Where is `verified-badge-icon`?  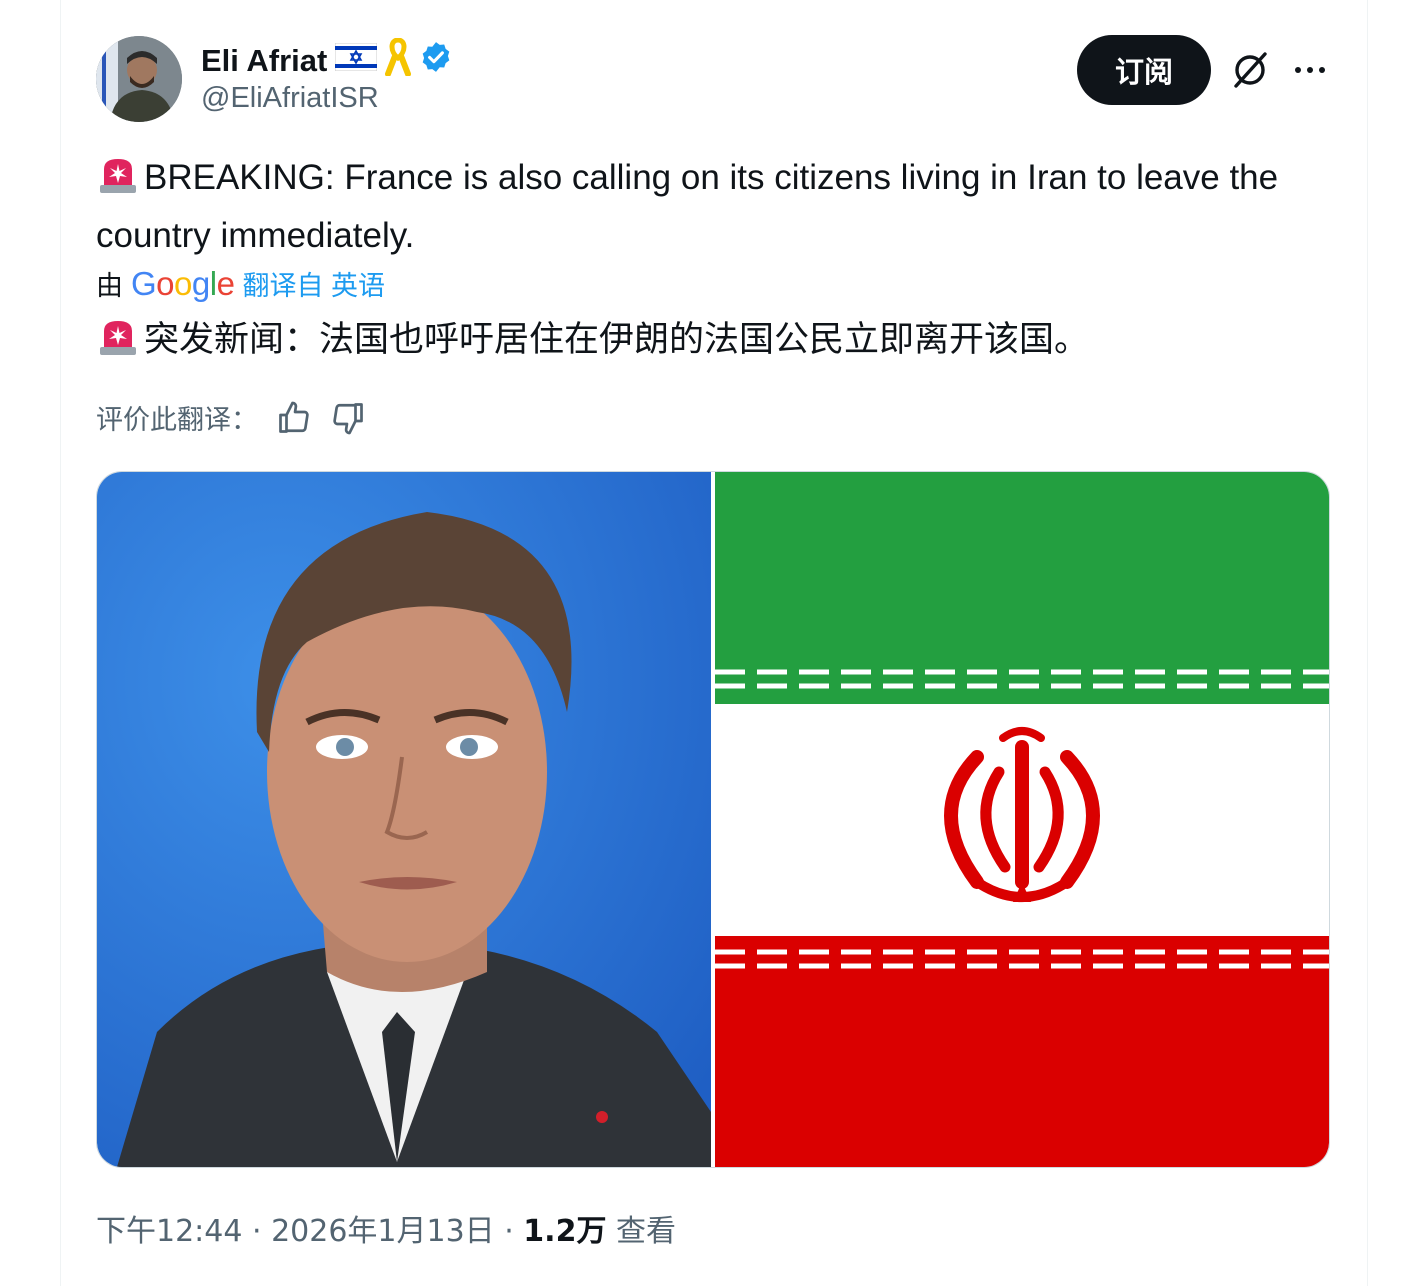 verified-badge-icon is located at coordinates (436, 61).